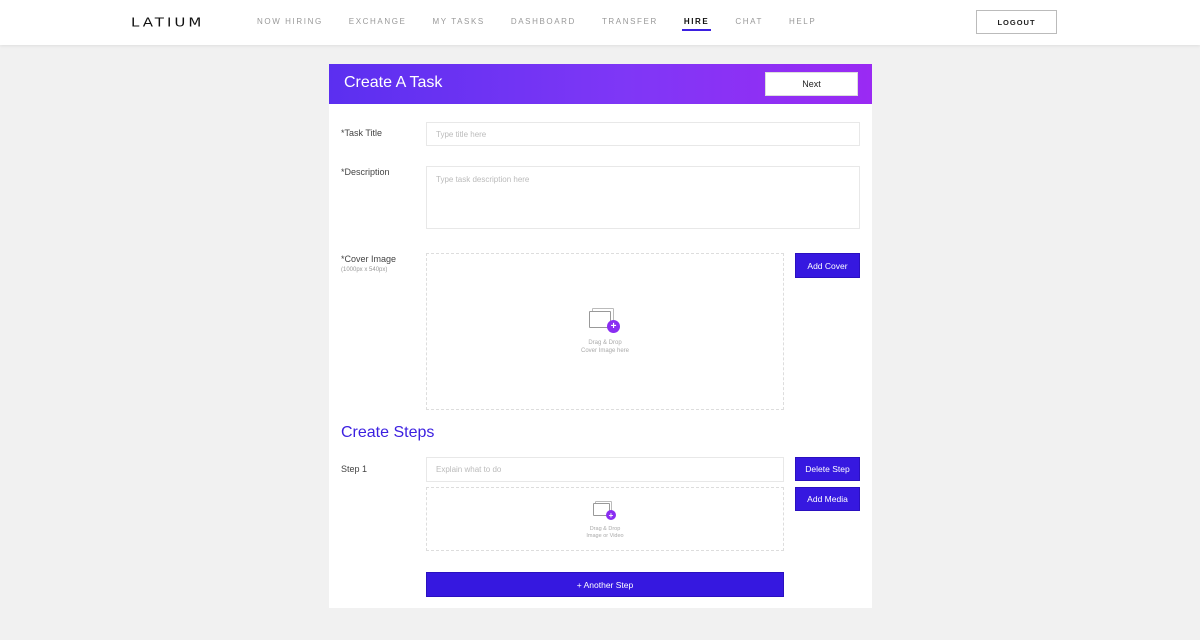 The height and width of the screenshot is (640, 1200). What do you see at coordinates (543, 22) in the screenshot?
I see `nav-dashboard: DASHBOARD` at bounding box center [543, 22].